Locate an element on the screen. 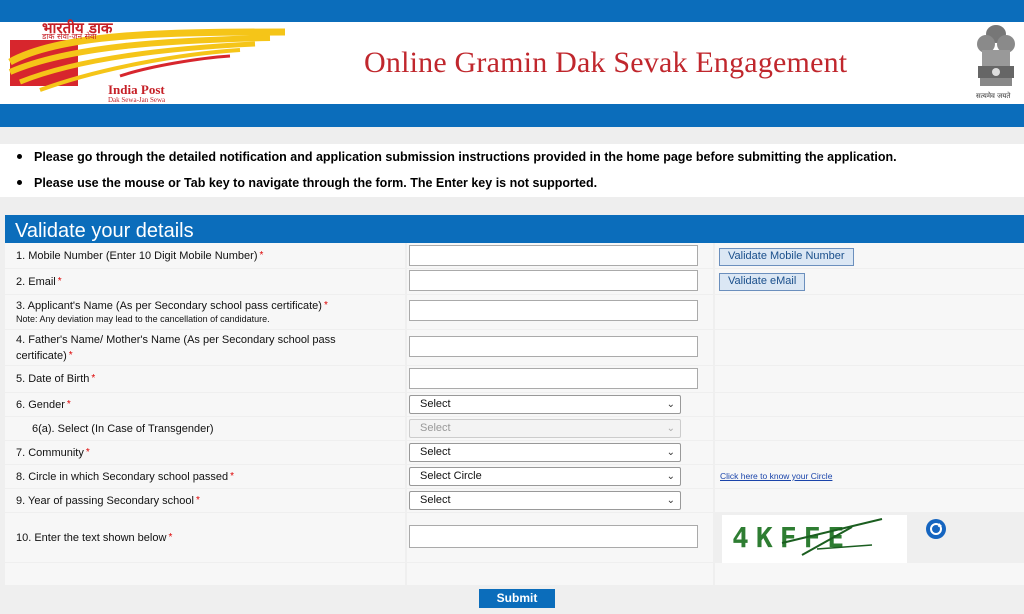  community-input-cell: Select ⌄ is located at coordinates (560, 452).